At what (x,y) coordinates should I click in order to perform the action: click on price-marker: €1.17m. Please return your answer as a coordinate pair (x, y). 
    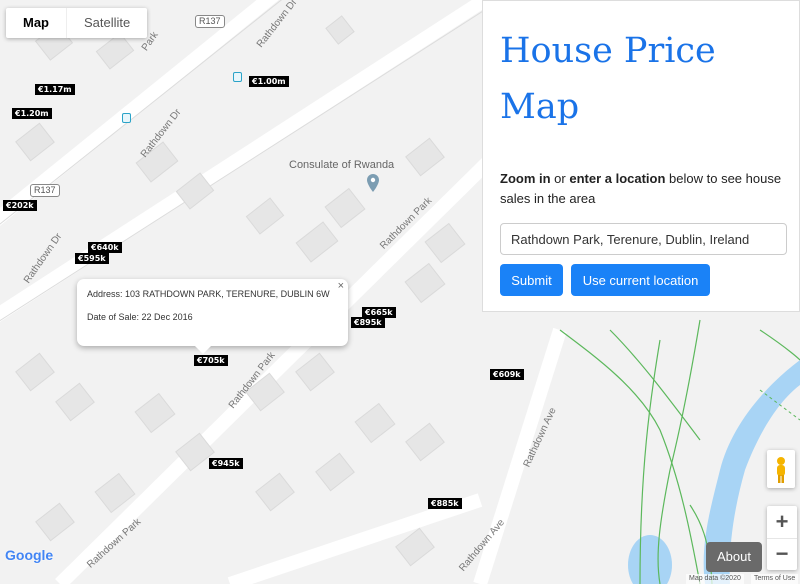
    Looking at the image, I should click on (55, 89).